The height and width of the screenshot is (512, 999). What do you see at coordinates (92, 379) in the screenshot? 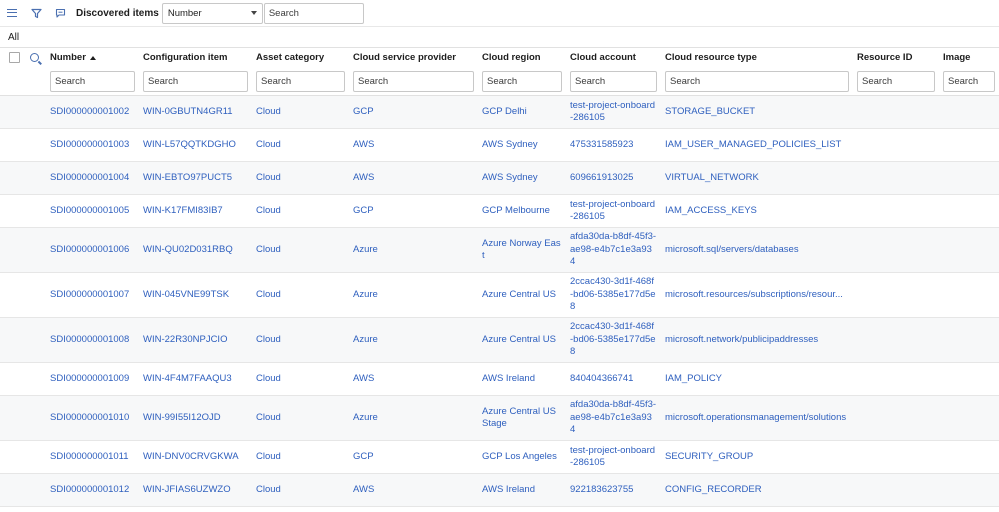
I see `cell-number: SDI000000001009` at bounding box center [92, 379].